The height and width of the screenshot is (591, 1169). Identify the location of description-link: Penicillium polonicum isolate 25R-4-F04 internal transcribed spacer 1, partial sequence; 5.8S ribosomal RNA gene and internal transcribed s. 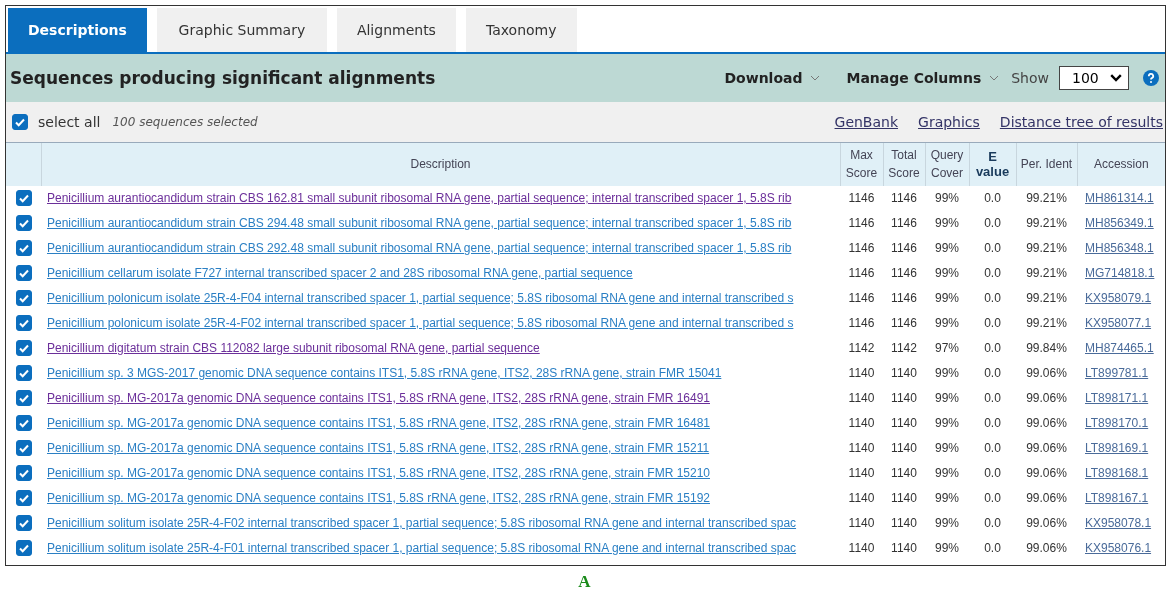
(420, 298).